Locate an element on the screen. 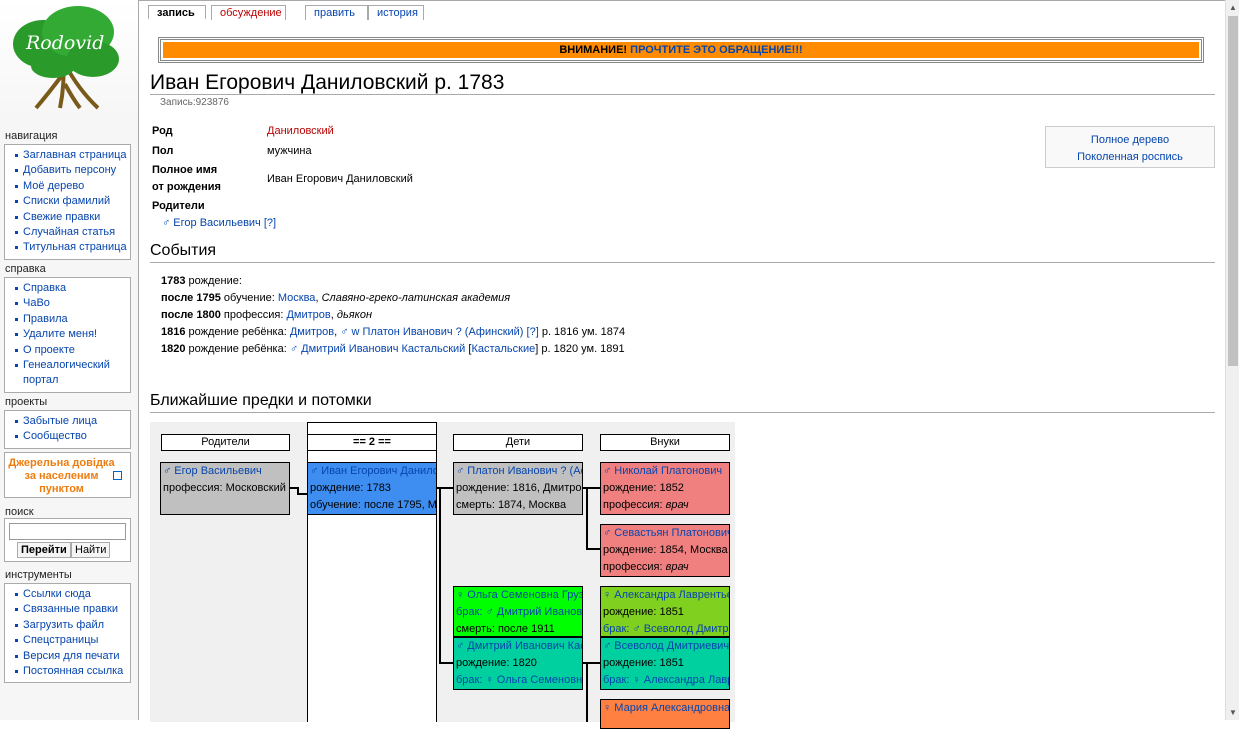  event-child-2-link: ♂ Дмитрий Иванович Кастальский is located at coordinates (377, 349).